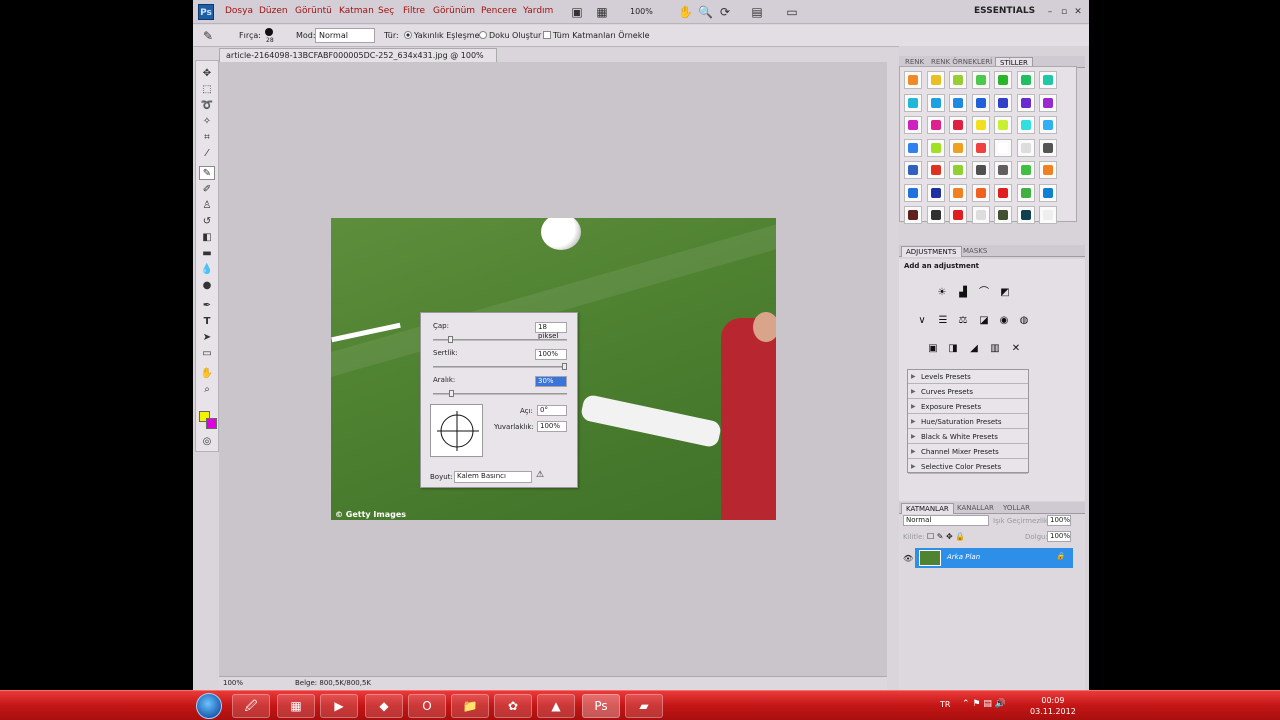  I want to click on dodge-tool-icon: ●, so click(207, 286).